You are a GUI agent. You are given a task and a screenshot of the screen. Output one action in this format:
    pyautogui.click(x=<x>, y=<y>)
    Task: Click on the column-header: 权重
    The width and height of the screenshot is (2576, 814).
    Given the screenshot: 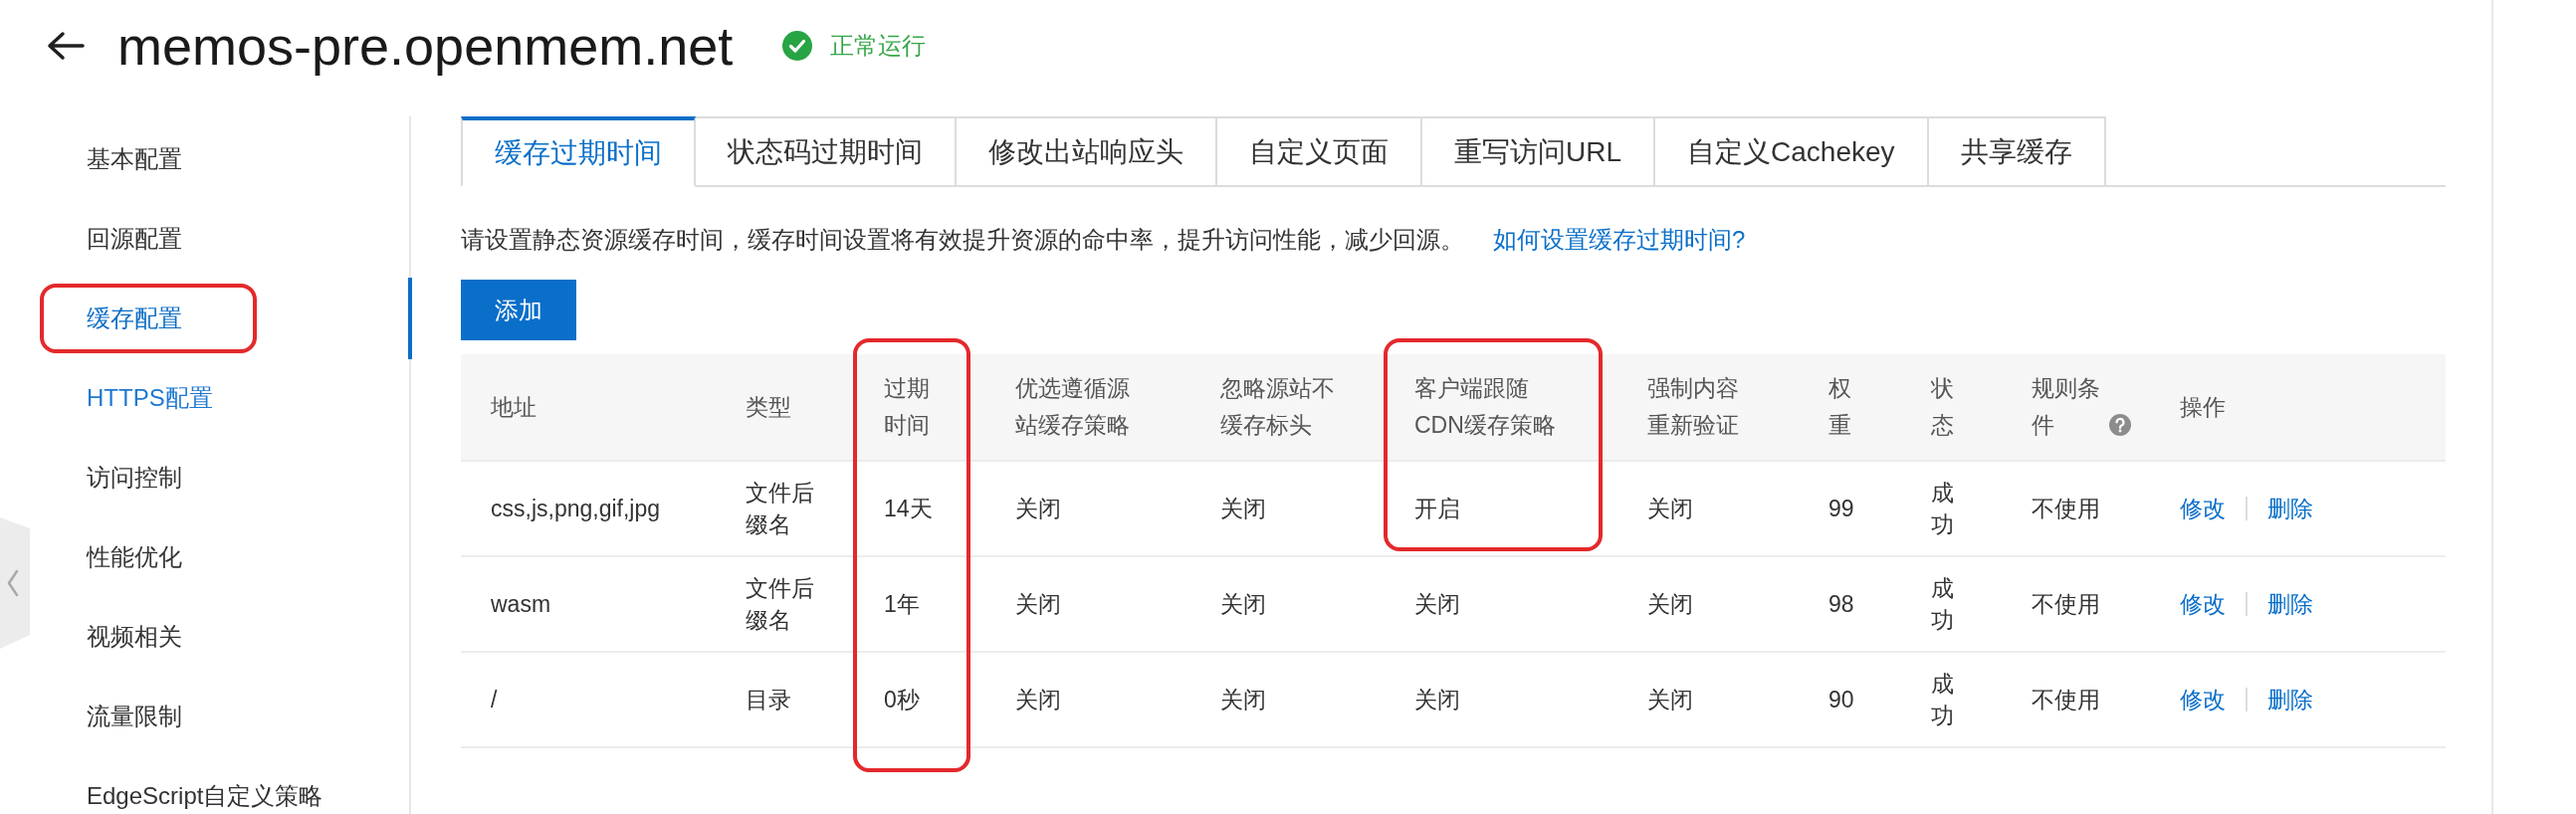 What is the action you would take?
    pyautogui.click(x=1840, y=407)
    